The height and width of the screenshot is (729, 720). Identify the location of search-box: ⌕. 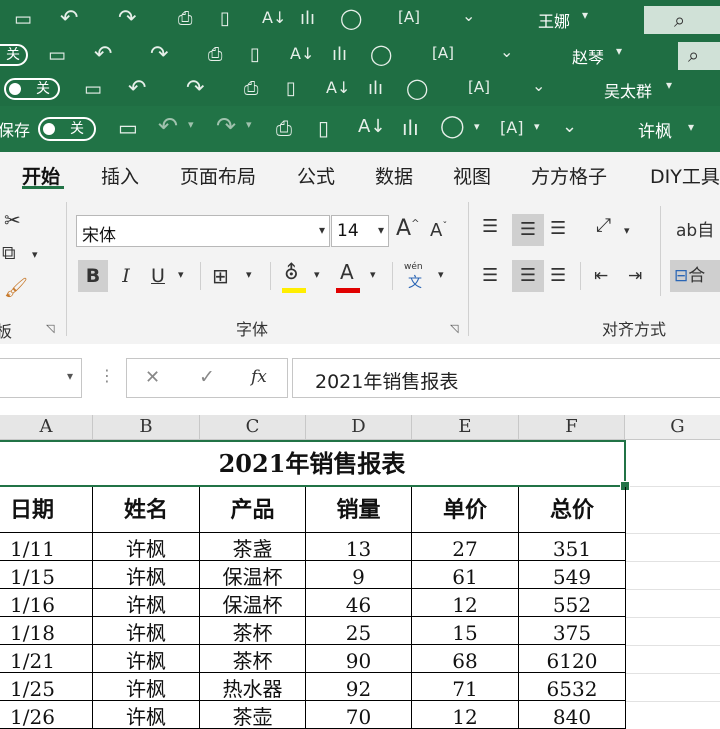
(699, 56).